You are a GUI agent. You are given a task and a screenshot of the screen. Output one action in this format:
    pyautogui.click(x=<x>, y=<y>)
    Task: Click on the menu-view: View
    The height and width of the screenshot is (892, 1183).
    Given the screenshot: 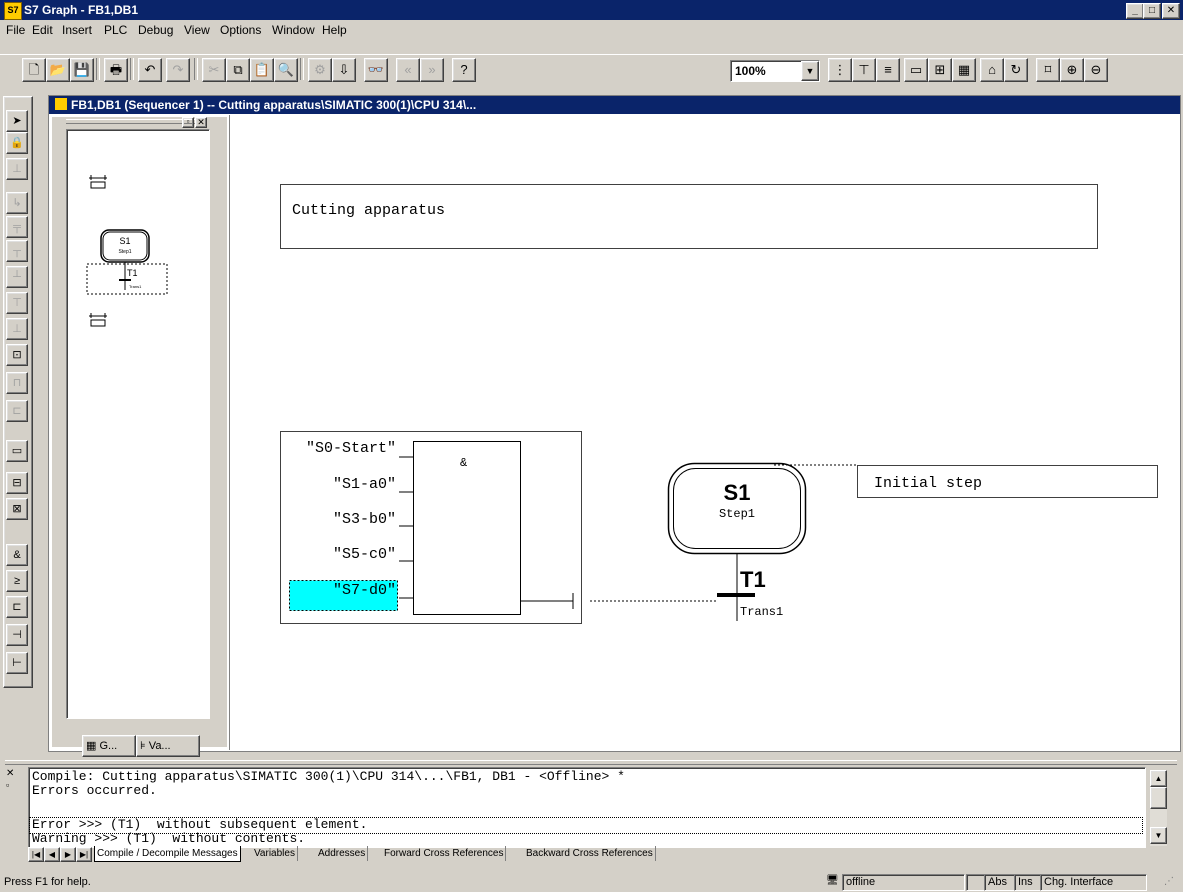 What is the action you would take?
    pyautogui.click(x=197, y=30)
    